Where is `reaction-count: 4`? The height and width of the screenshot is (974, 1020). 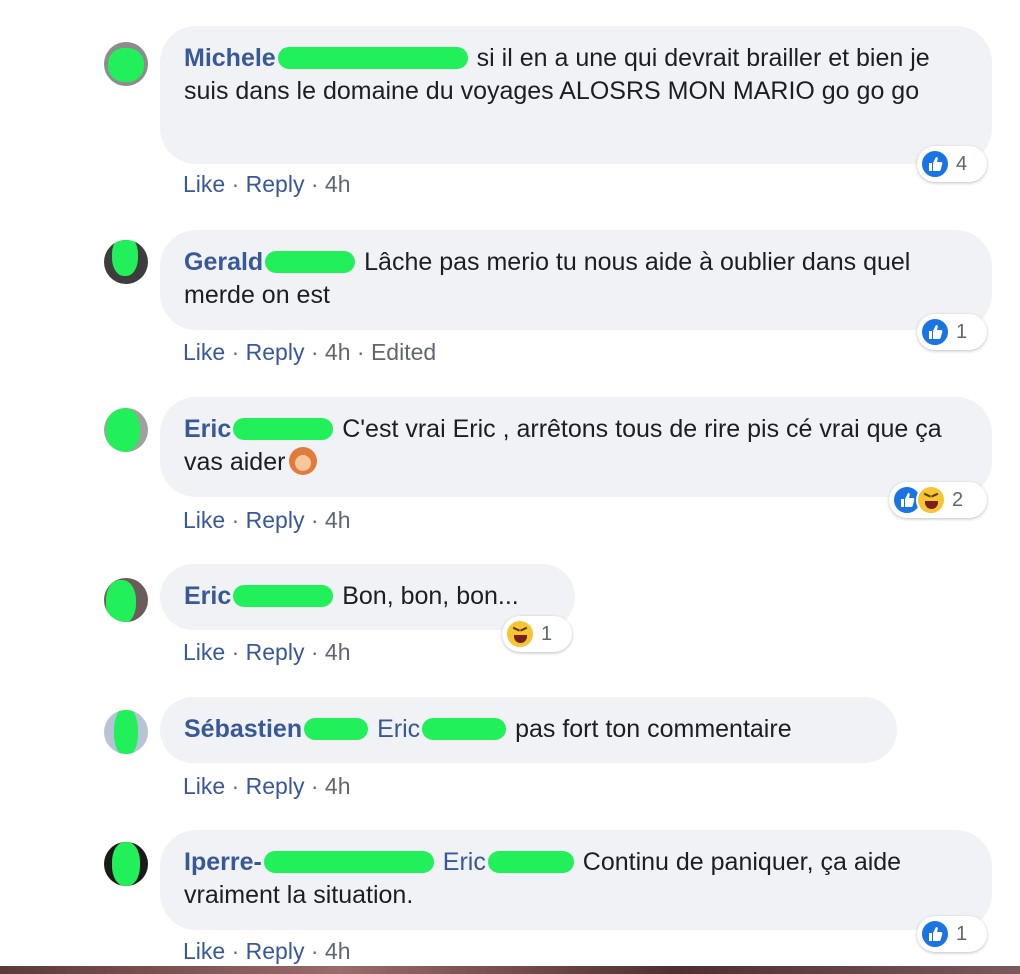
reaction-count: 4 is located at coordinates (962, 163).